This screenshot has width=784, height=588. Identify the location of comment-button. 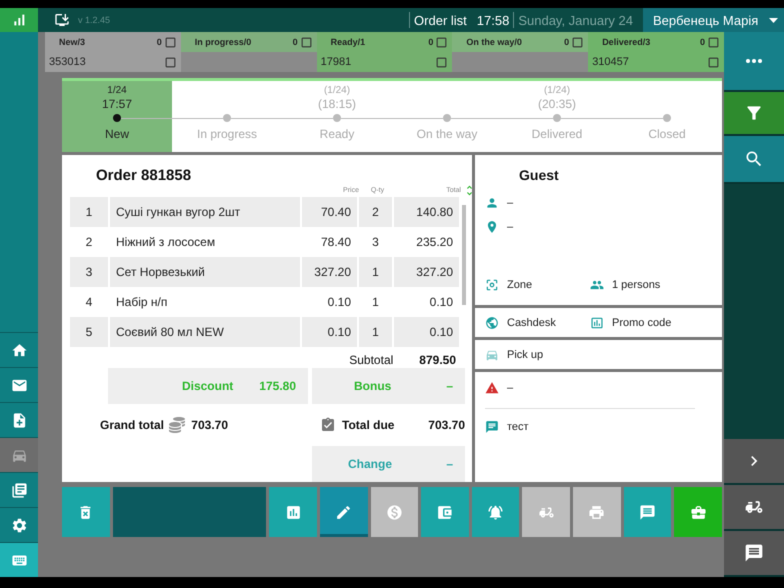
(648, 512).